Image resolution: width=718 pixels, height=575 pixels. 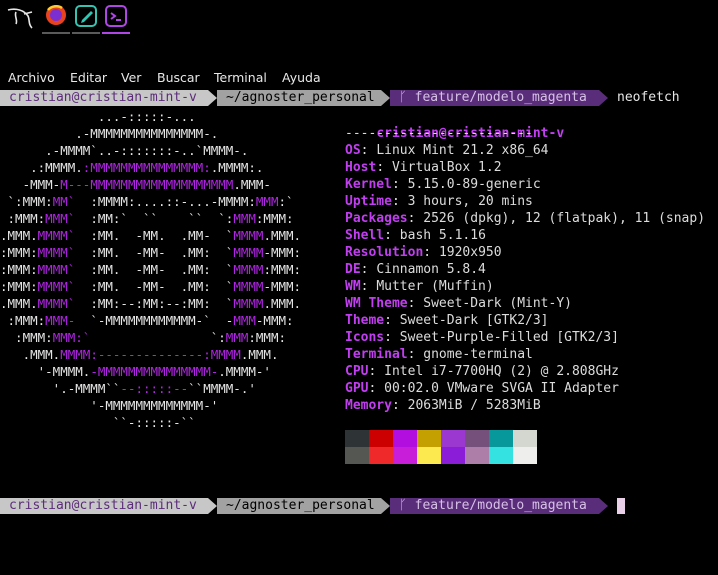 I want to click on logo-line: :MMM:MMM` :MM:` `` `` `:MMM:MMM:, so click(x=147, y=218).